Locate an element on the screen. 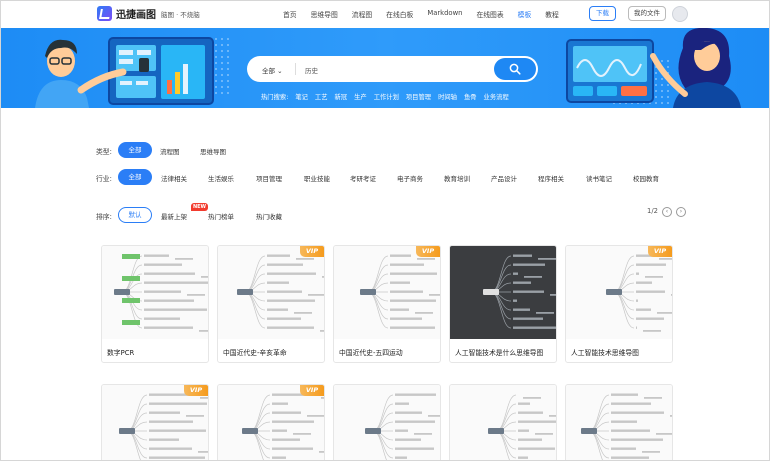 This screenshot has width=770, height=461. hot-term: 时间轴 is located at coordinates (447, 96).